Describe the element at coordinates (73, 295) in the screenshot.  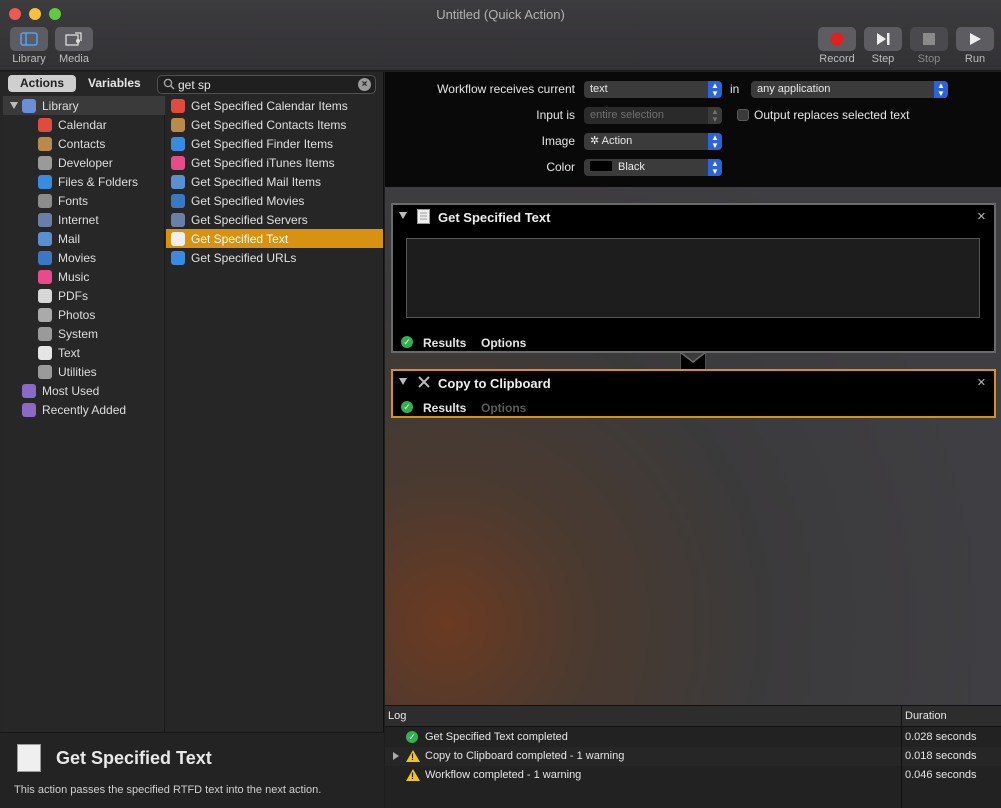
I see `sidebar-item-label: PDFs` at that location.